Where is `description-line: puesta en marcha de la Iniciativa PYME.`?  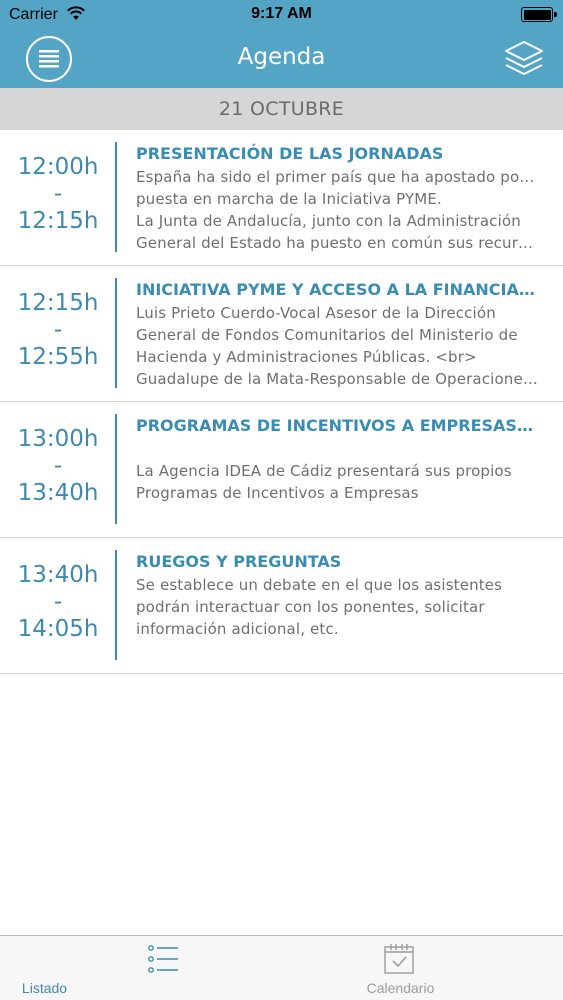 description-line: puesta en marcha de la Iniciativa PYME. is located at coordinates (289, 199).